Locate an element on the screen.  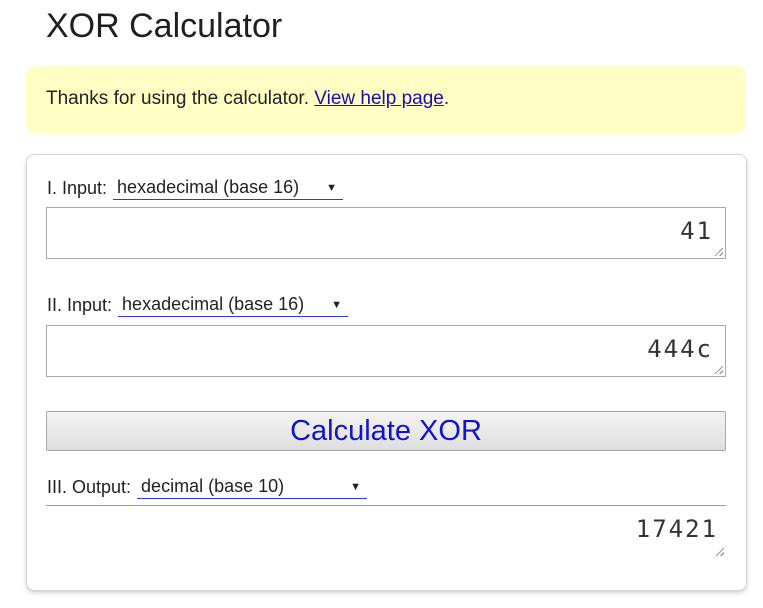
page-title: XOR Calculator is located at coordinates (164, 26).